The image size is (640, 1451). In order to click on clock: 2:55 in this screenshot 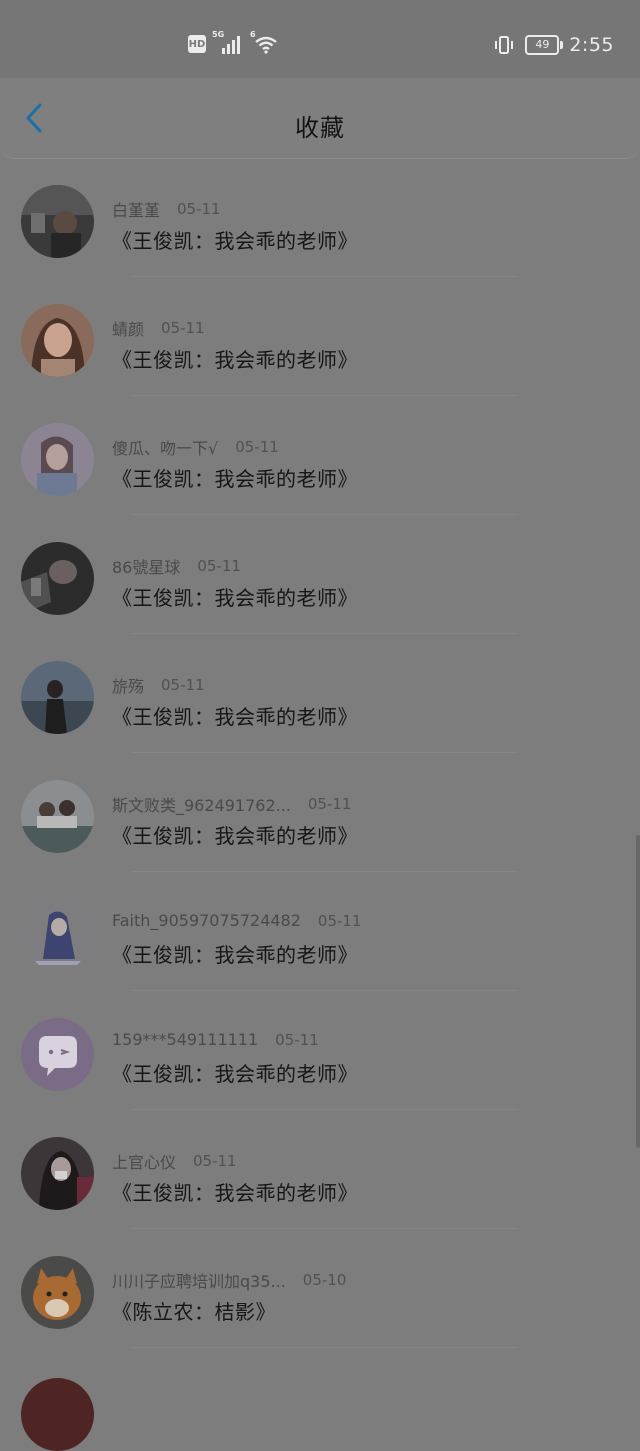, I will do `click(591, 45)`.